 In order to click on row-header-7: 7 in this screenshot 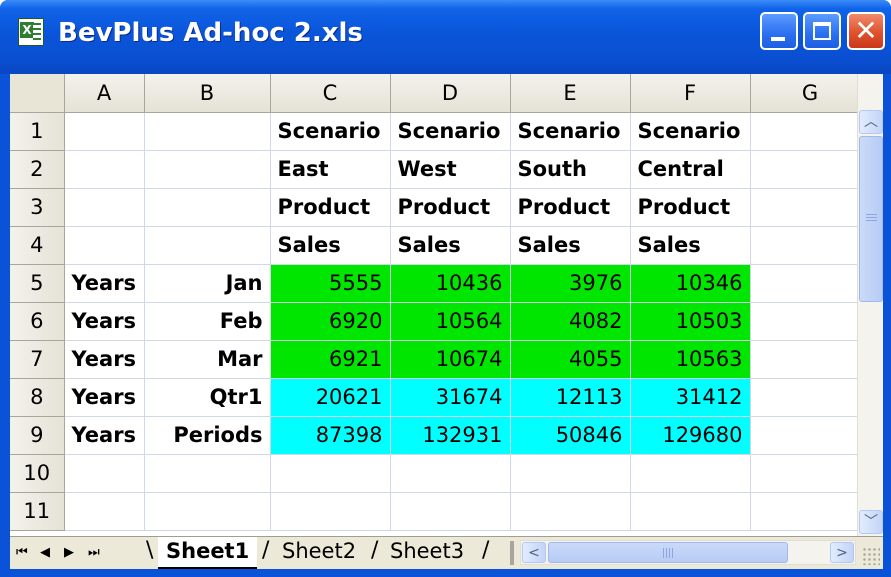, I will do `click(37, 359)`.